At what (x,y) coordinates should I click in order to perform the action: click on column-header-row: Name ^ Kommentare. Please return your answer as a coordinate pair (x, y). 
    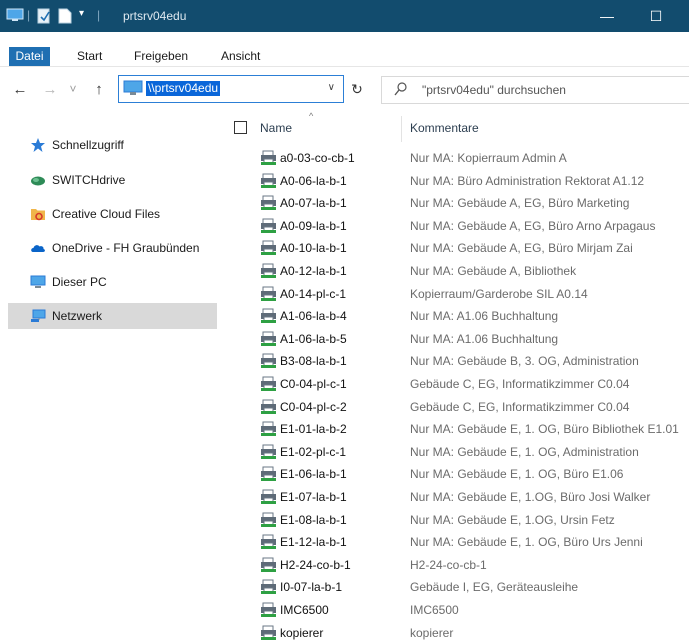
    Looking at the image, I should click on (457, 127).